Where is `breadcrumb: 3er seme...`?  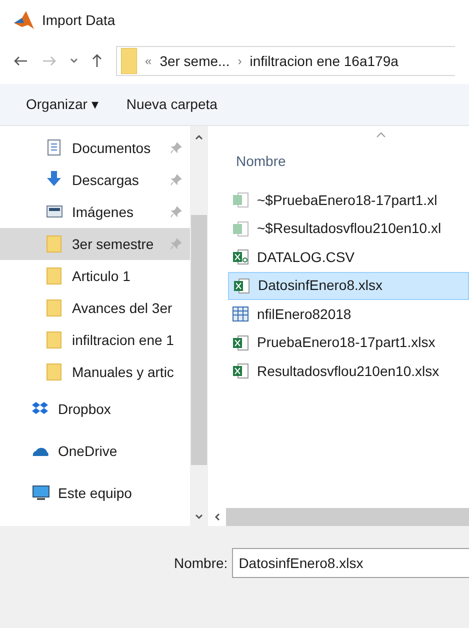
breadcrumb: 3er seme... is located at coordinates (195, 61).